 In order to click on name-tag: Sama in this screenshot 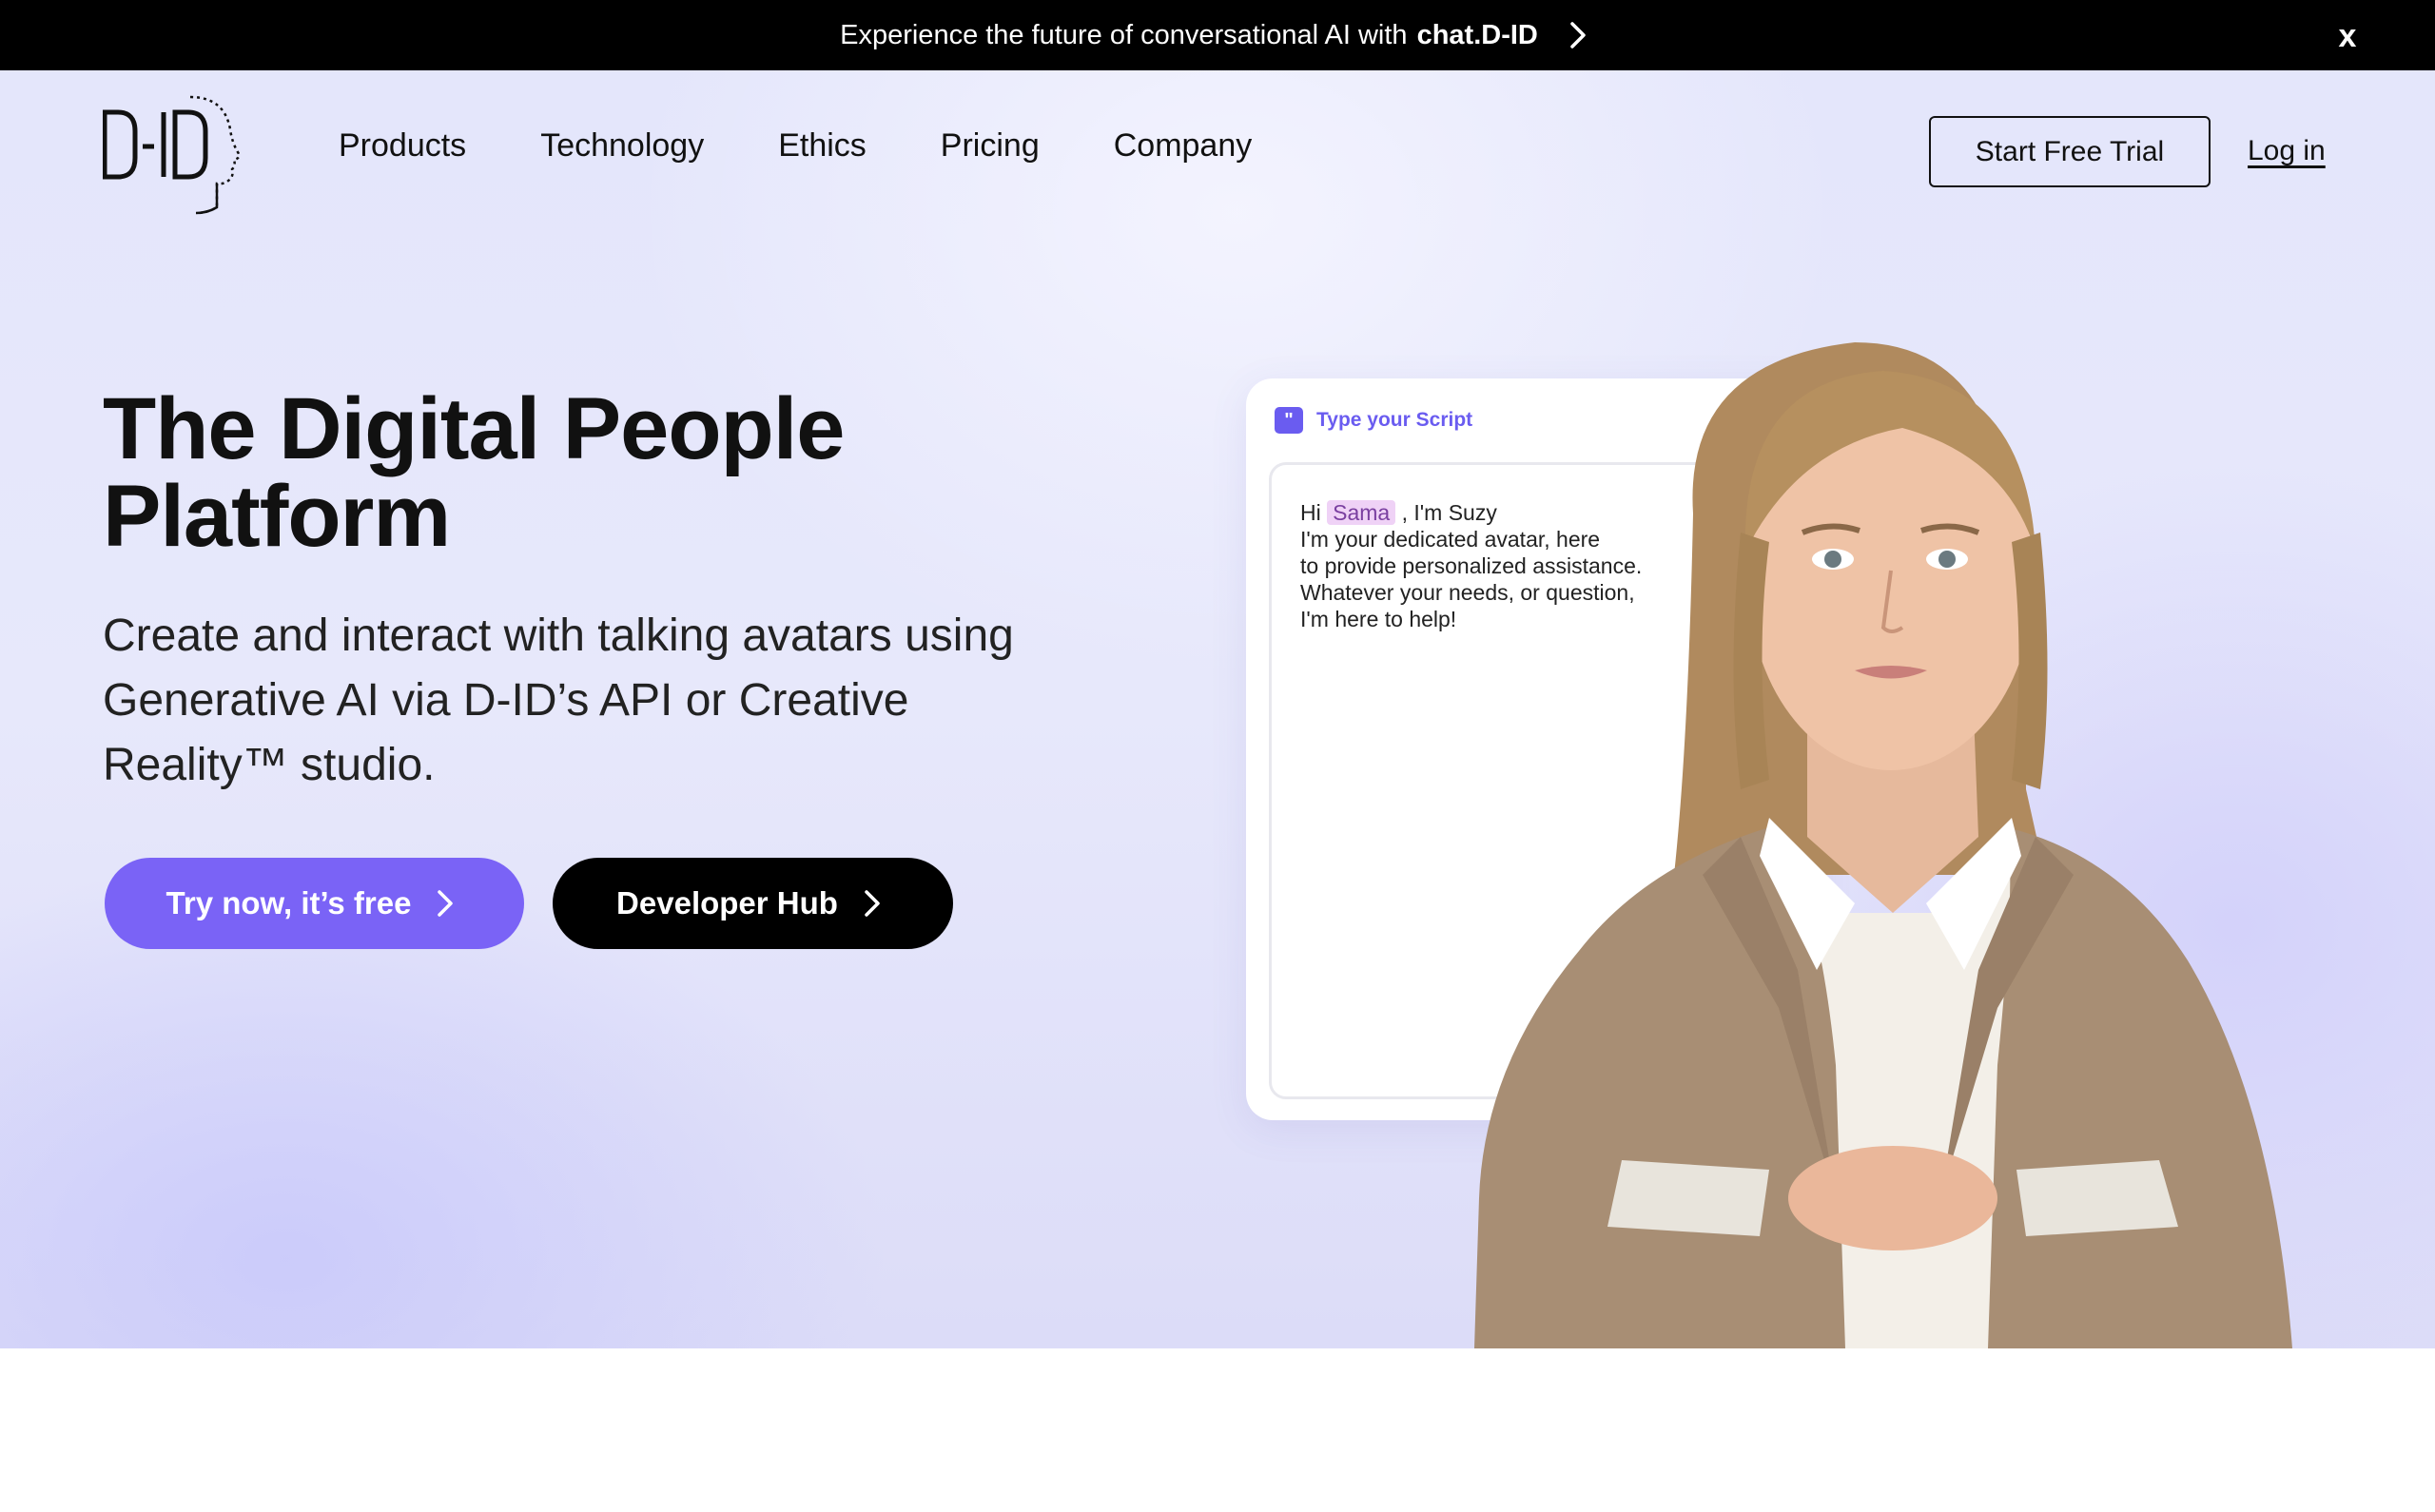, I will do `click(1361, 512)`.